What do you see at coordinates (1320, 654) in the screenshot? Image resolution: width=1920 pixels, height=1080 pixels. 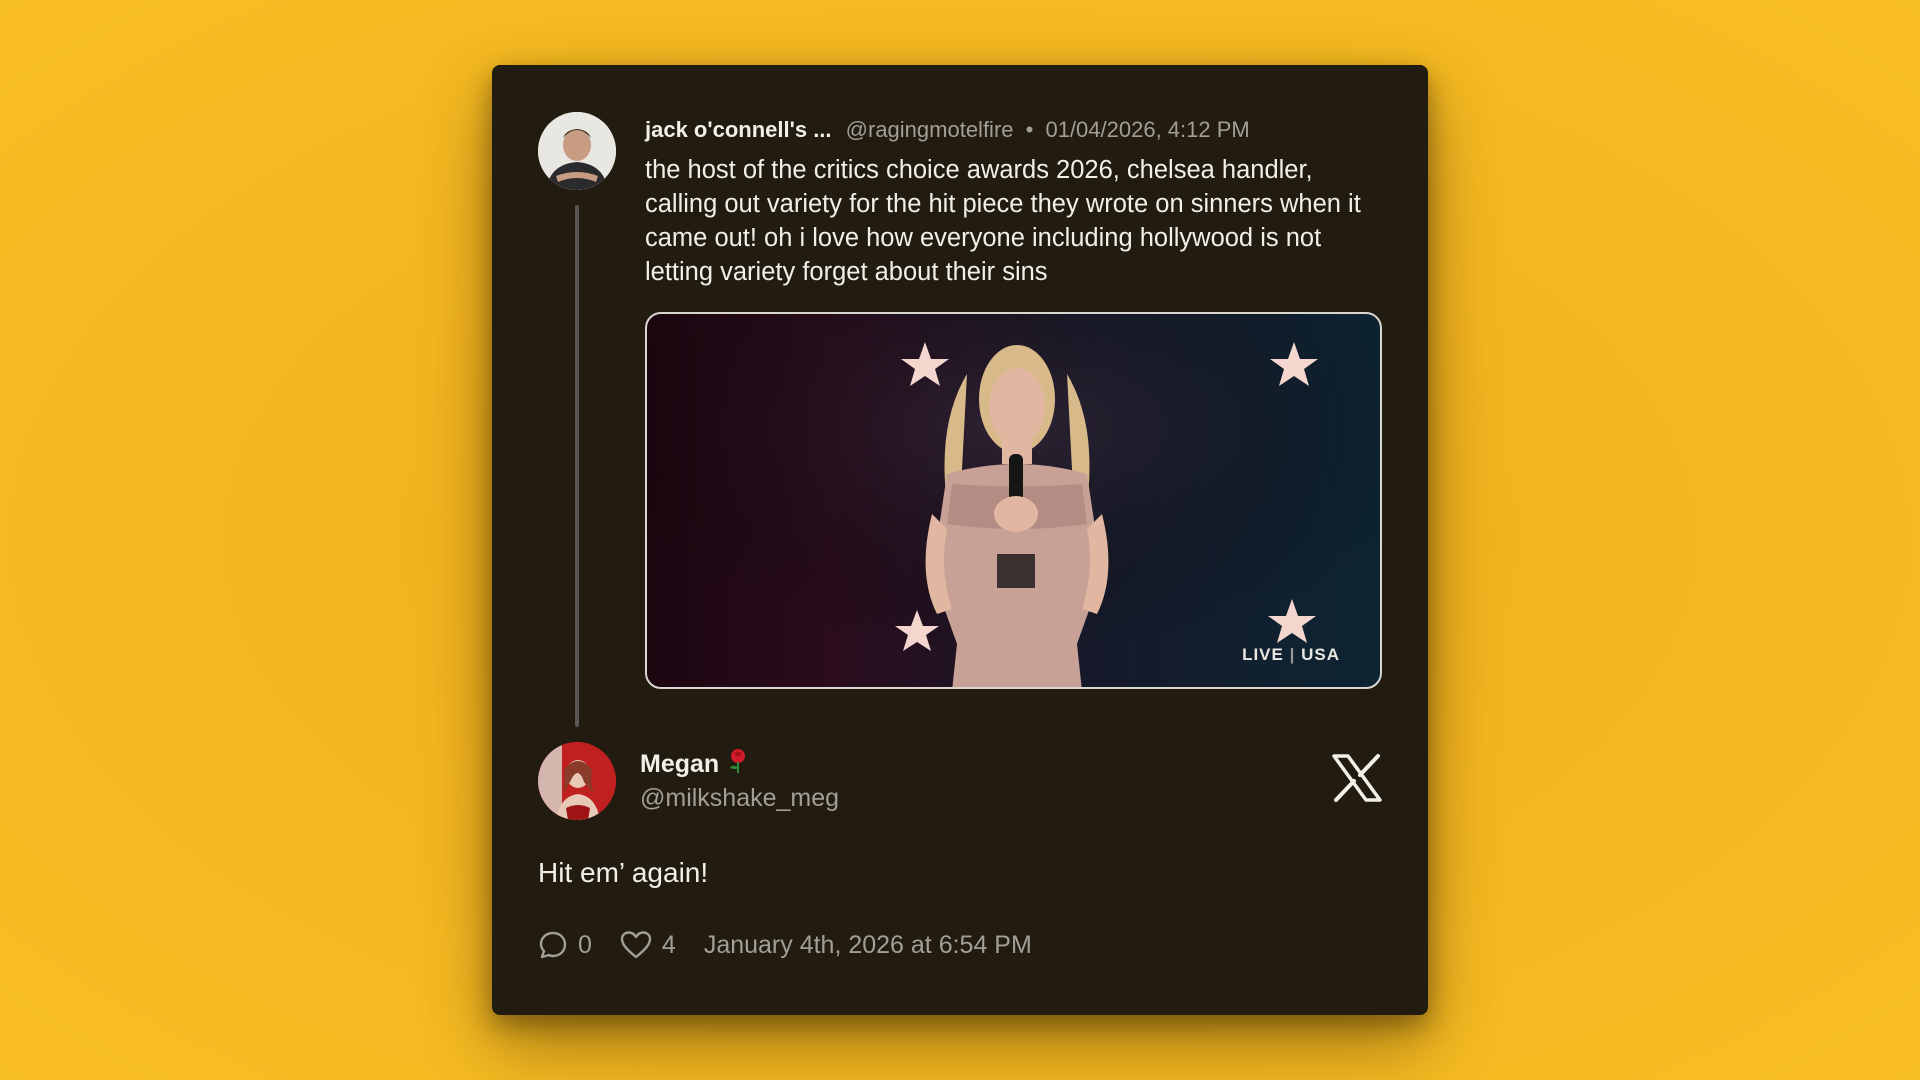 I see `network-badge-text: USA` at bounding box center [1320, 654].